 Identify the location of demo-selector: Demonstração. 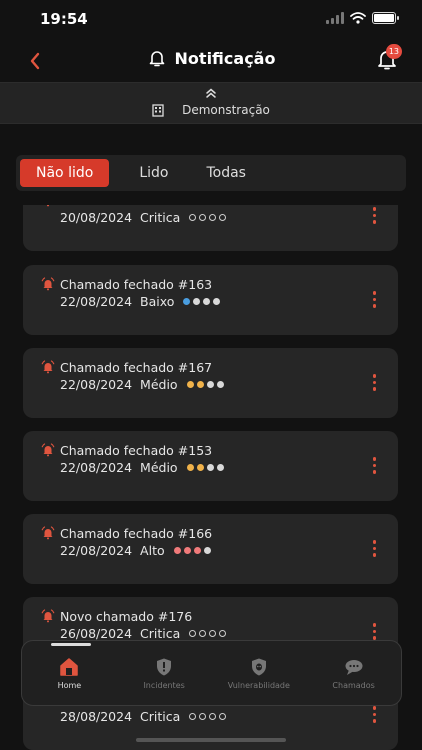
(211, 103).